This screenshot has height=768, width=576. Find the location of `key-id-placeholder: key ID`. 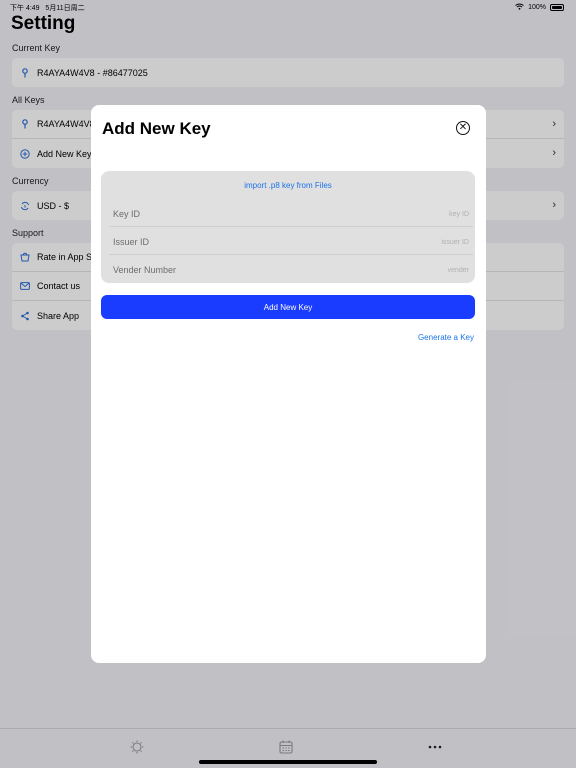

key-id-placeholder: key ID is located at coordinates (459, 214).